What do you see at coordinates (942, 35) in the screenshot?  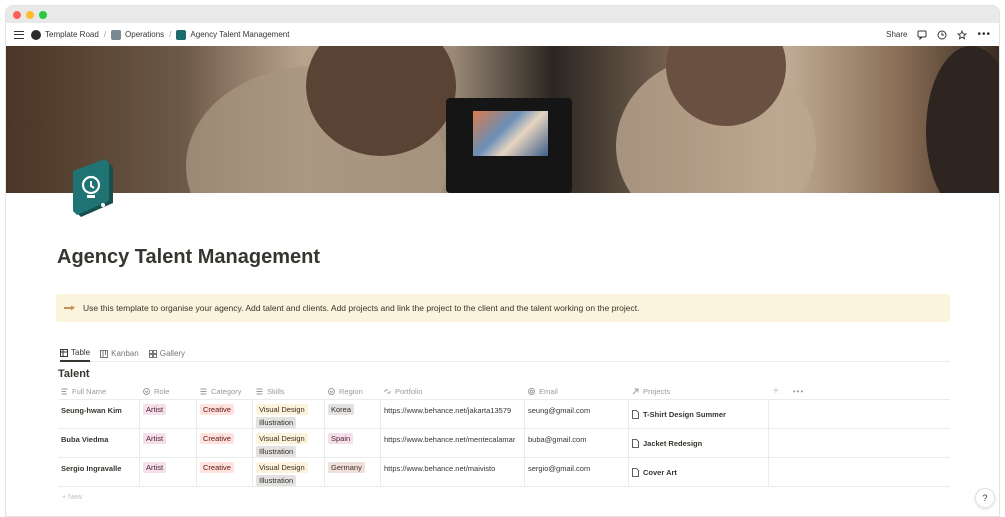 I see `clock-icon` at bounding box center [942, 35].